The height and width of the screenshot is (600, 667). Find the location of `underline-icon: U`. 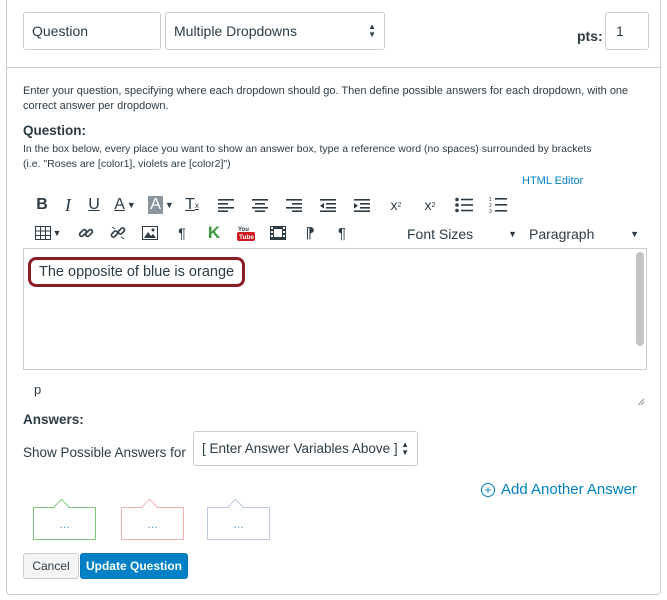

underline-icon: U is located at coordinates (94, 205).